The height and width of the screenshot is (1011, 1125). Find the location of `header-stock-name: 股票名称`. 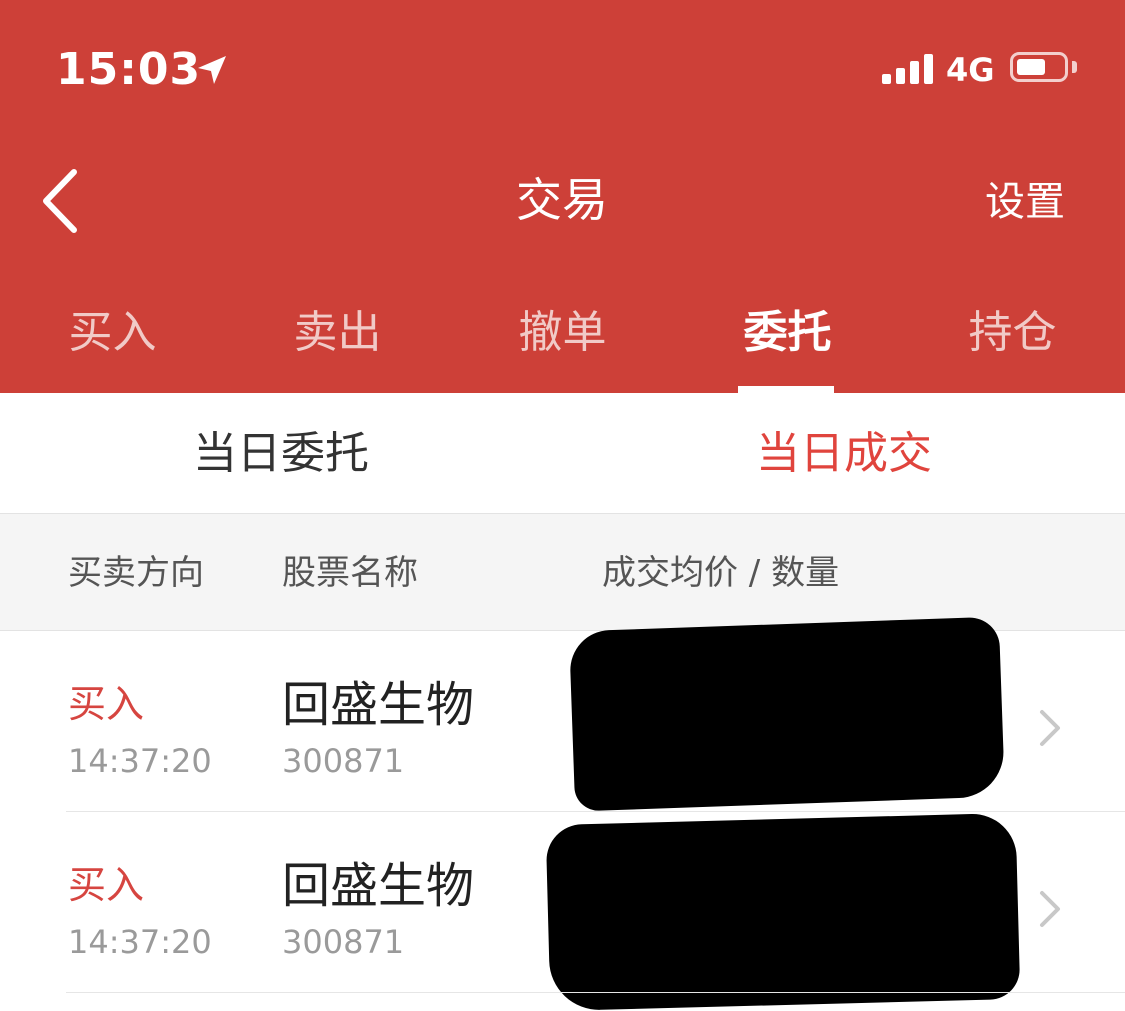

header-stock-name: 股票名称 is located at coordinates (350, 573).